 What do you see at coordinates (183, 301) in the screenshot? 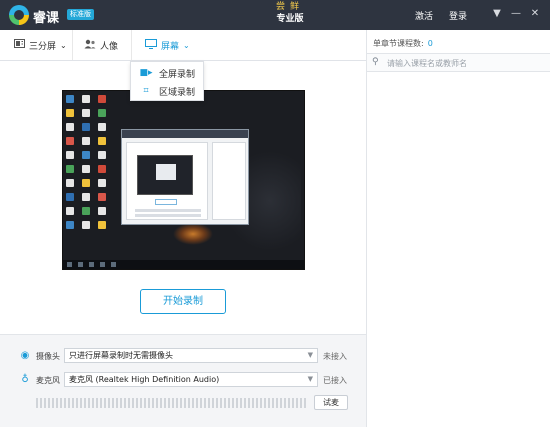
I see `start-recording-button: 开始录制` at bounding box center [183, 301].